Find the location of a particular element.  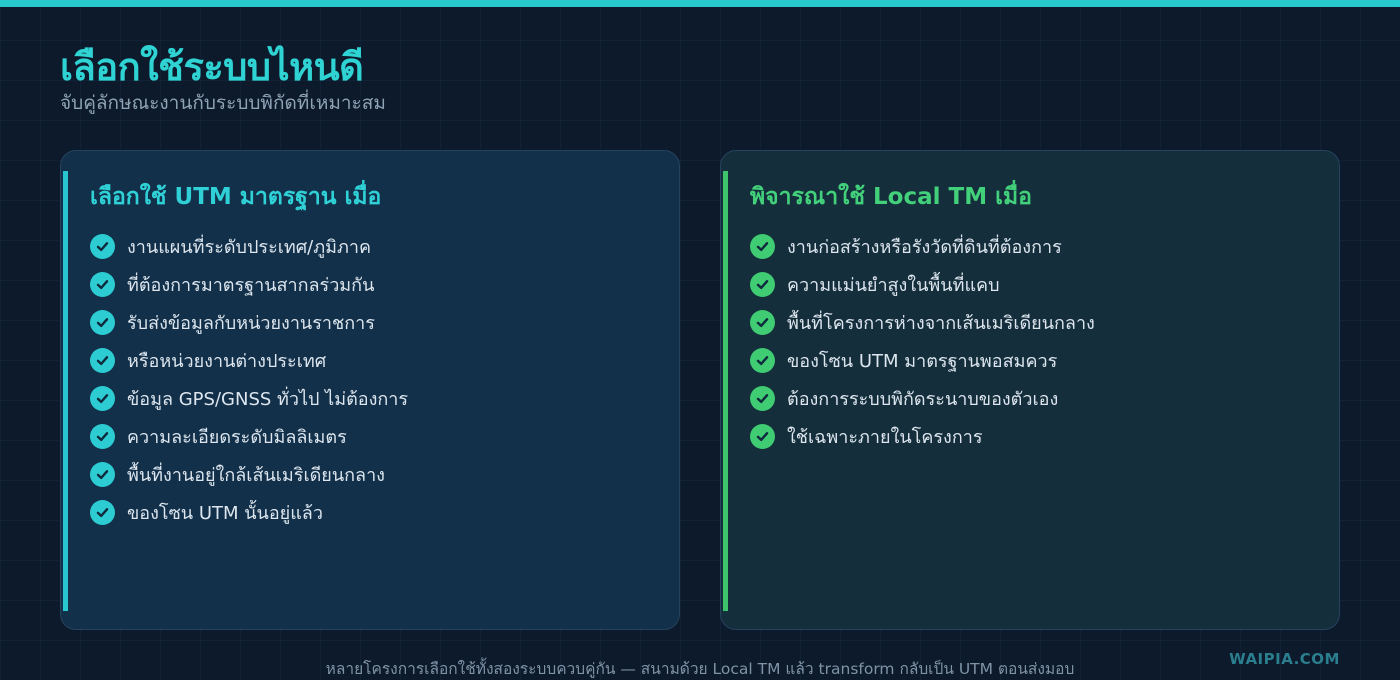

list-item-text: พื้นที่งานอยู่ใกล้เส้นเมริเดียนกลาง is located at coordinates (256, 475).